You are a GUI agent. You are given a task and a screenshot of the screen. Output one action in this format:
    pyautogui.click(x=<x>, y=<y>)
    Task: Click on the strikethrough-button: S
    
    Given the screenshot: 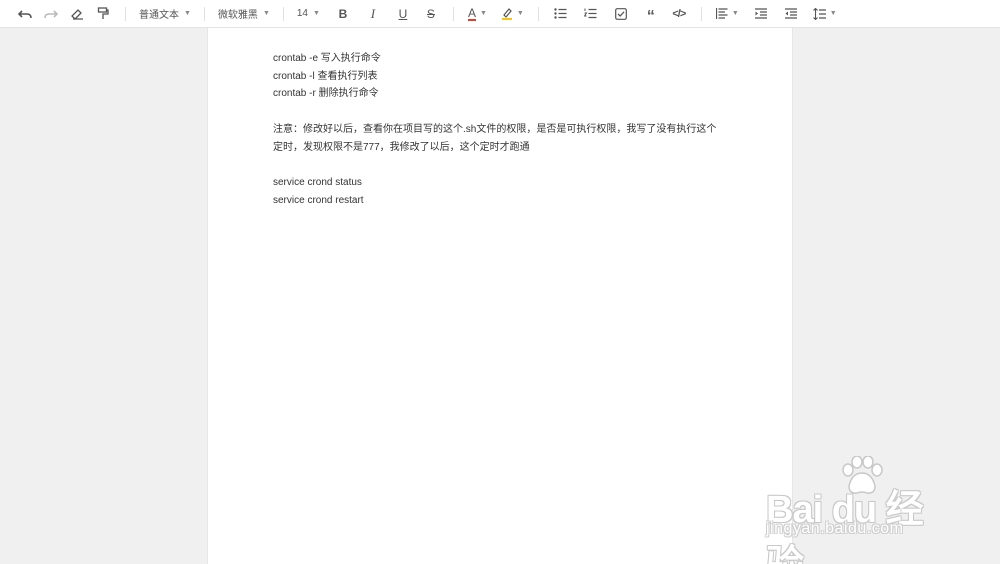 What is the action you would take?
    pyautogui.click(x=431, y=14)
    